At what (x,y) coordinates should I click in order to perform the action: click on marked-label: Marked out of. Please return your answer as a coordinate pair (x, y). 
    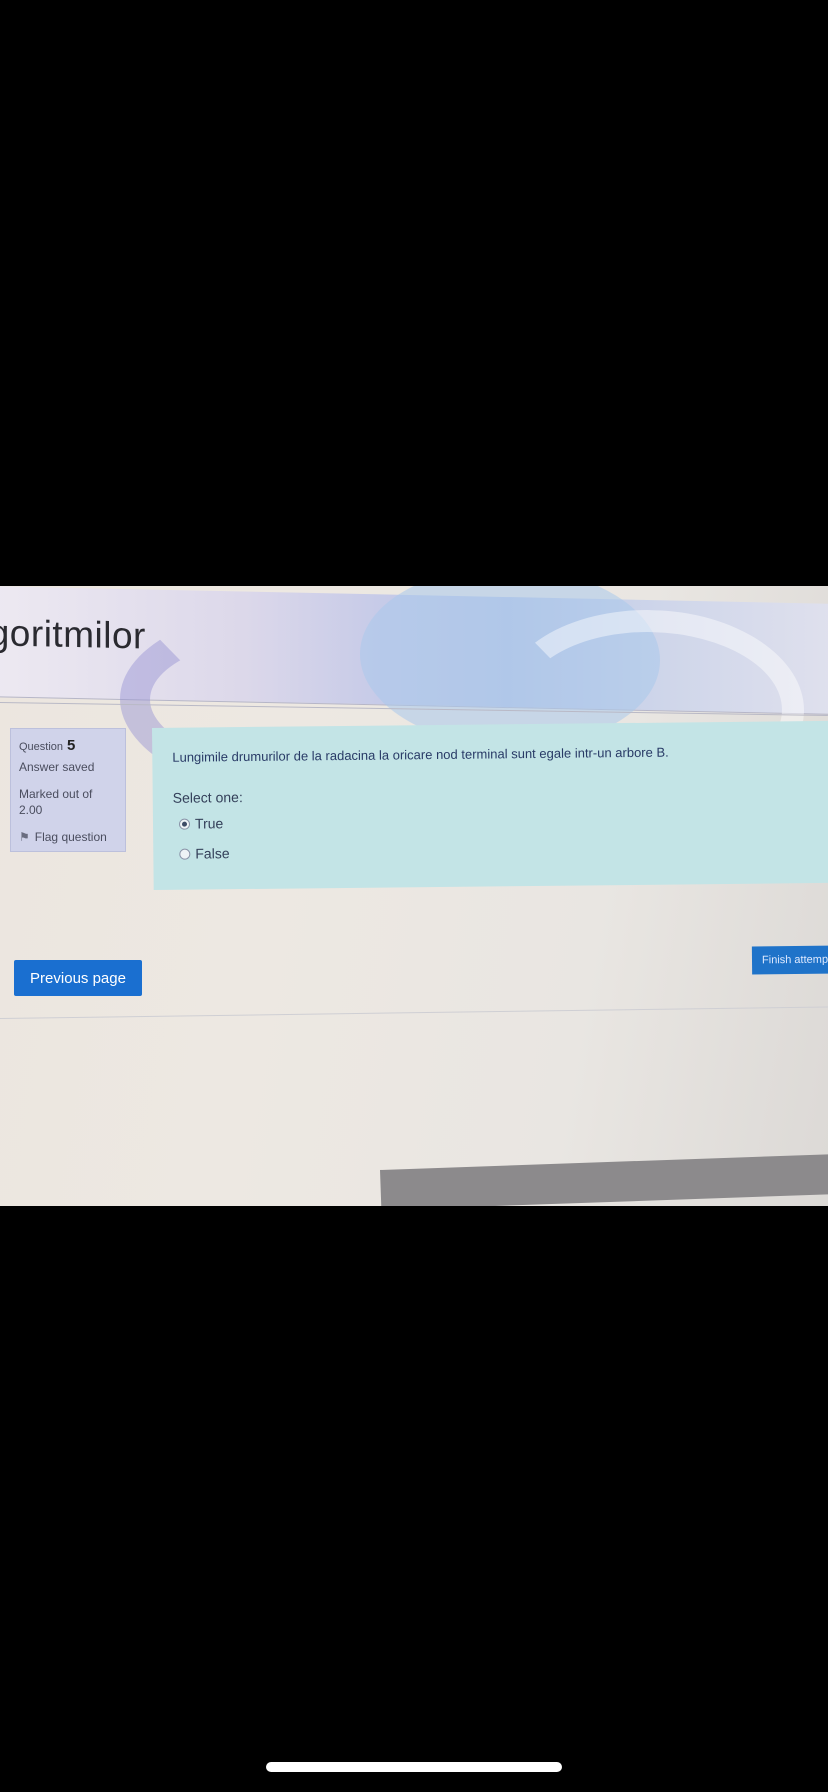
    Looking at the image, I should click on (56, 794).